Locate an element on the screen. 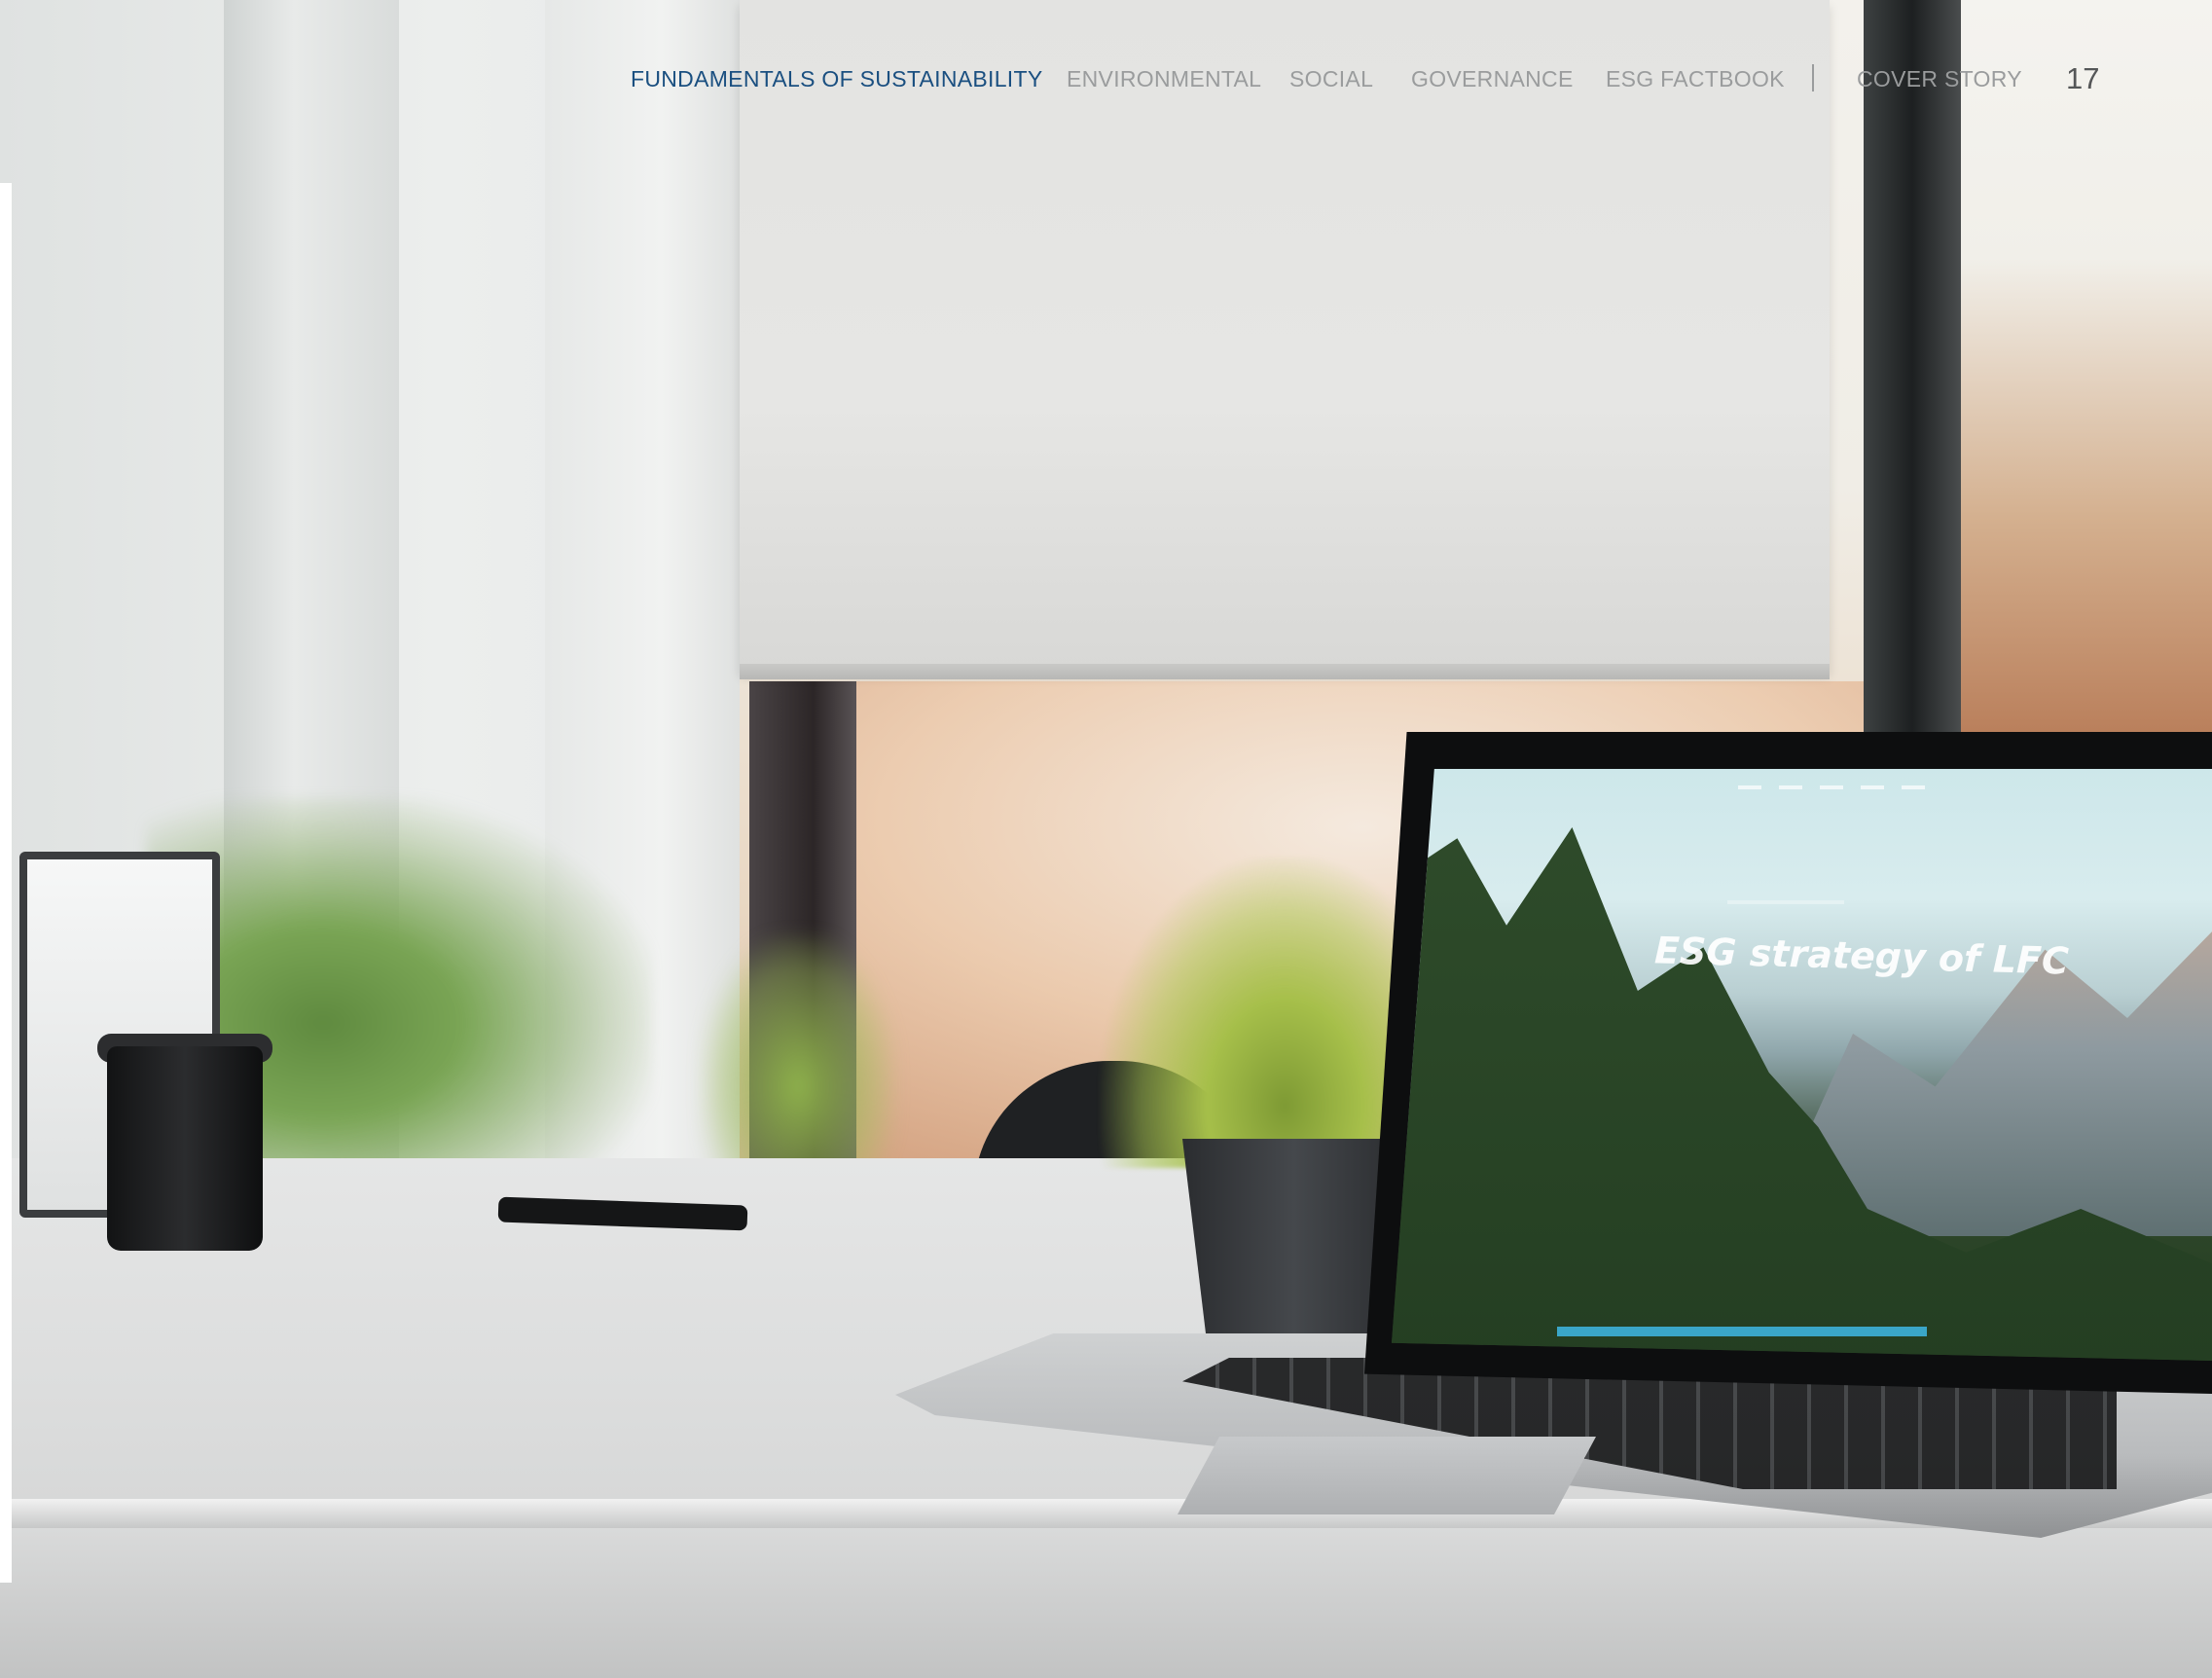 This screenshot has height=1678, width=2212. left-content-panel is located at coordinates (6, 883).